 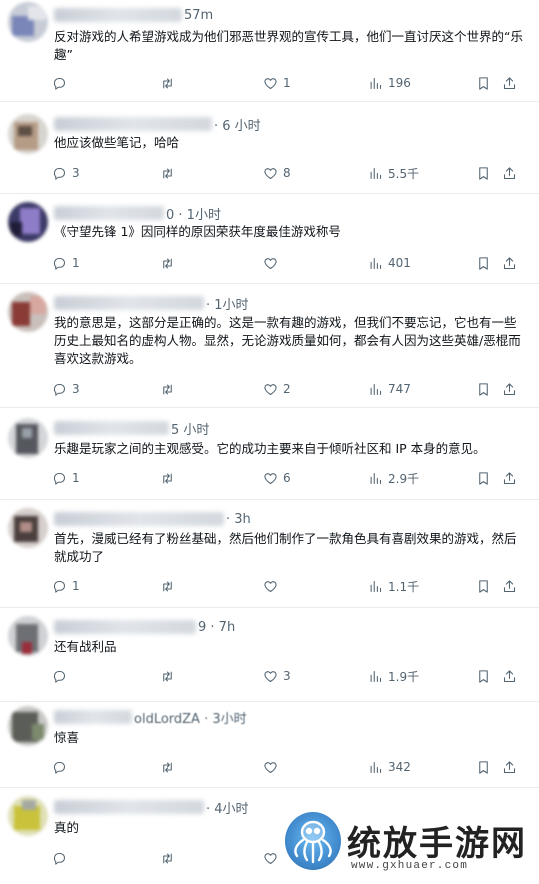 What do you see at coordinates (393, 478) in the screenshot?
I see `views-button: 2.9千` at bounding box center [393, 478].